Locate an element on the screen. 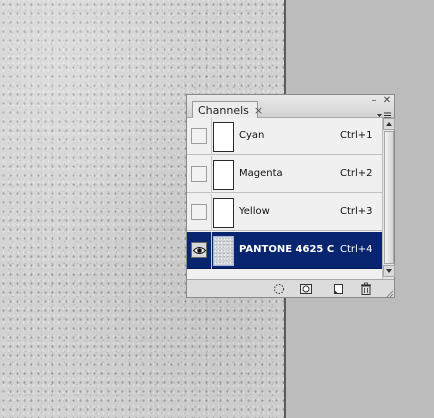 The width and height of the screenshot is (434, 418). tab-channels: Channels × is located at coordinates (227, 110).